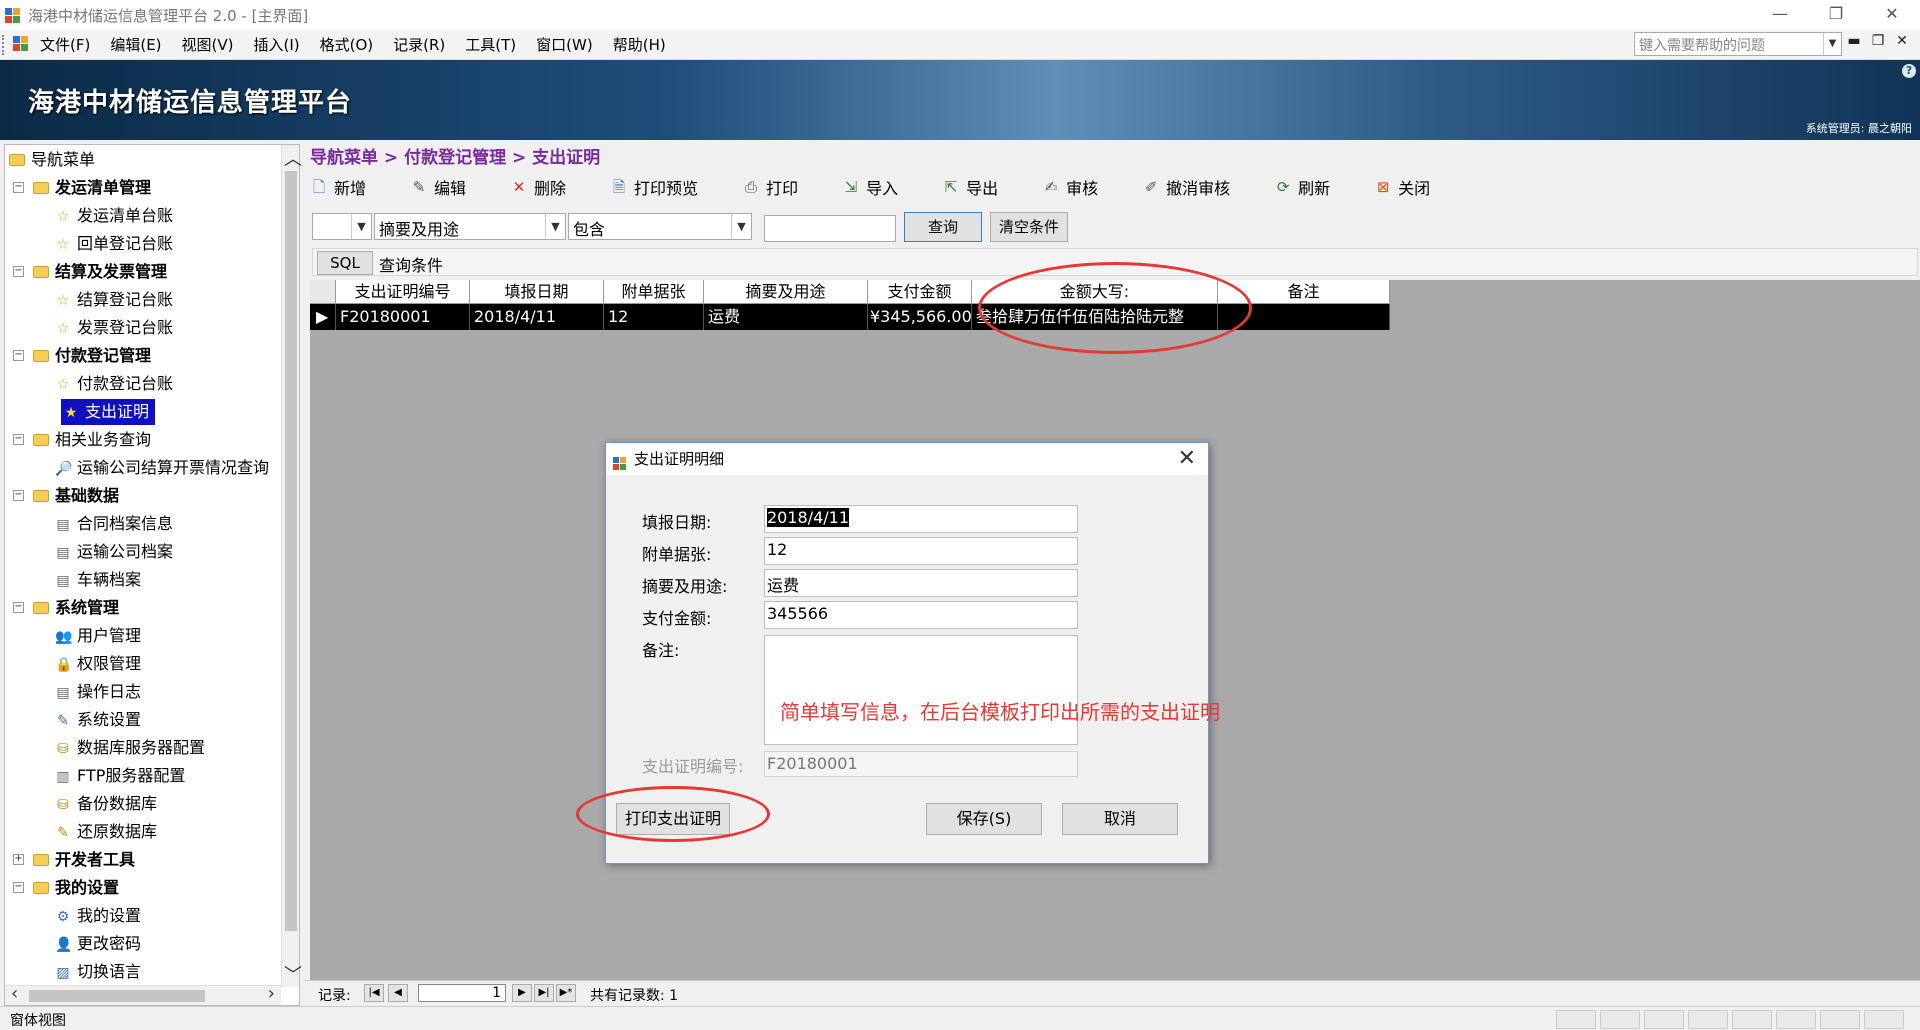 This screenshot has width=1920, height=1030. Describe the element at coordinates (970, 187) in the screenshot. I see `export-button: ⇱ 导出` at that location.